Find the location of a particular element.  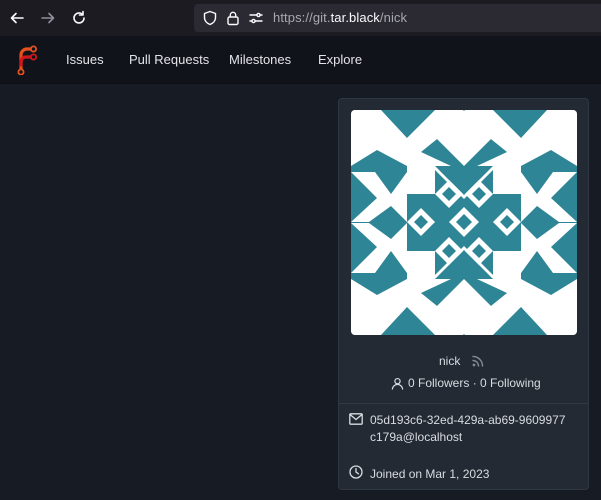

app-navbar: Issues Pull Requests Milestones Explore is located at coordinates (300, 60).